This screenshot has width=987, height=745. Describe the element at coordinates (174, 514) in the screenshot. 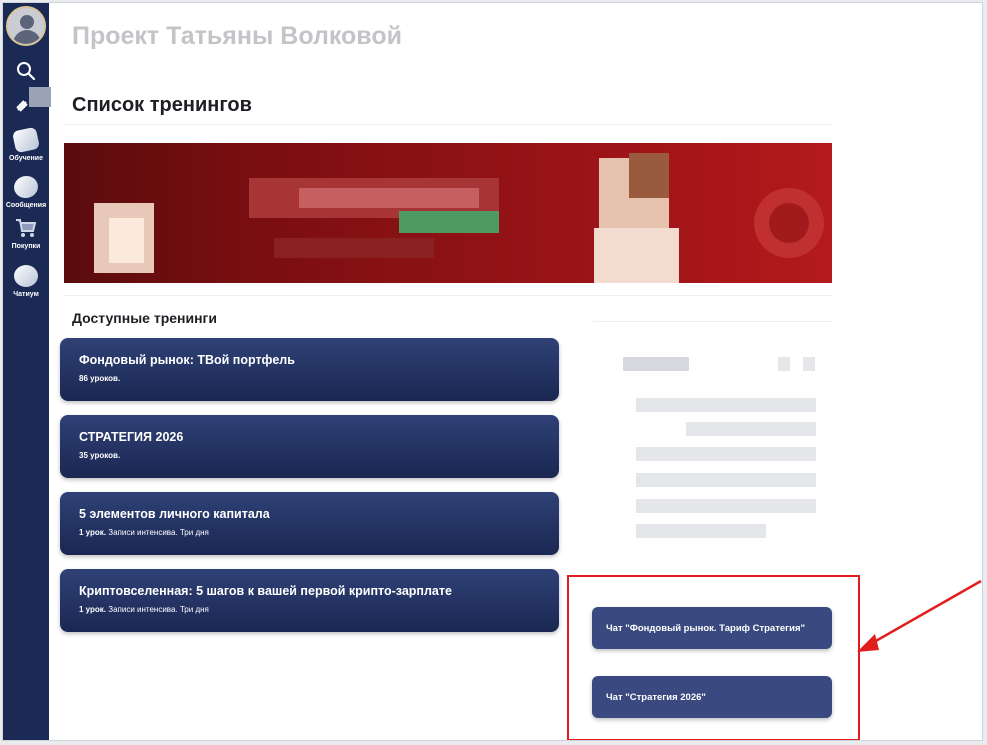

I see `training-title: 5 элементов личного капитала` at that location.